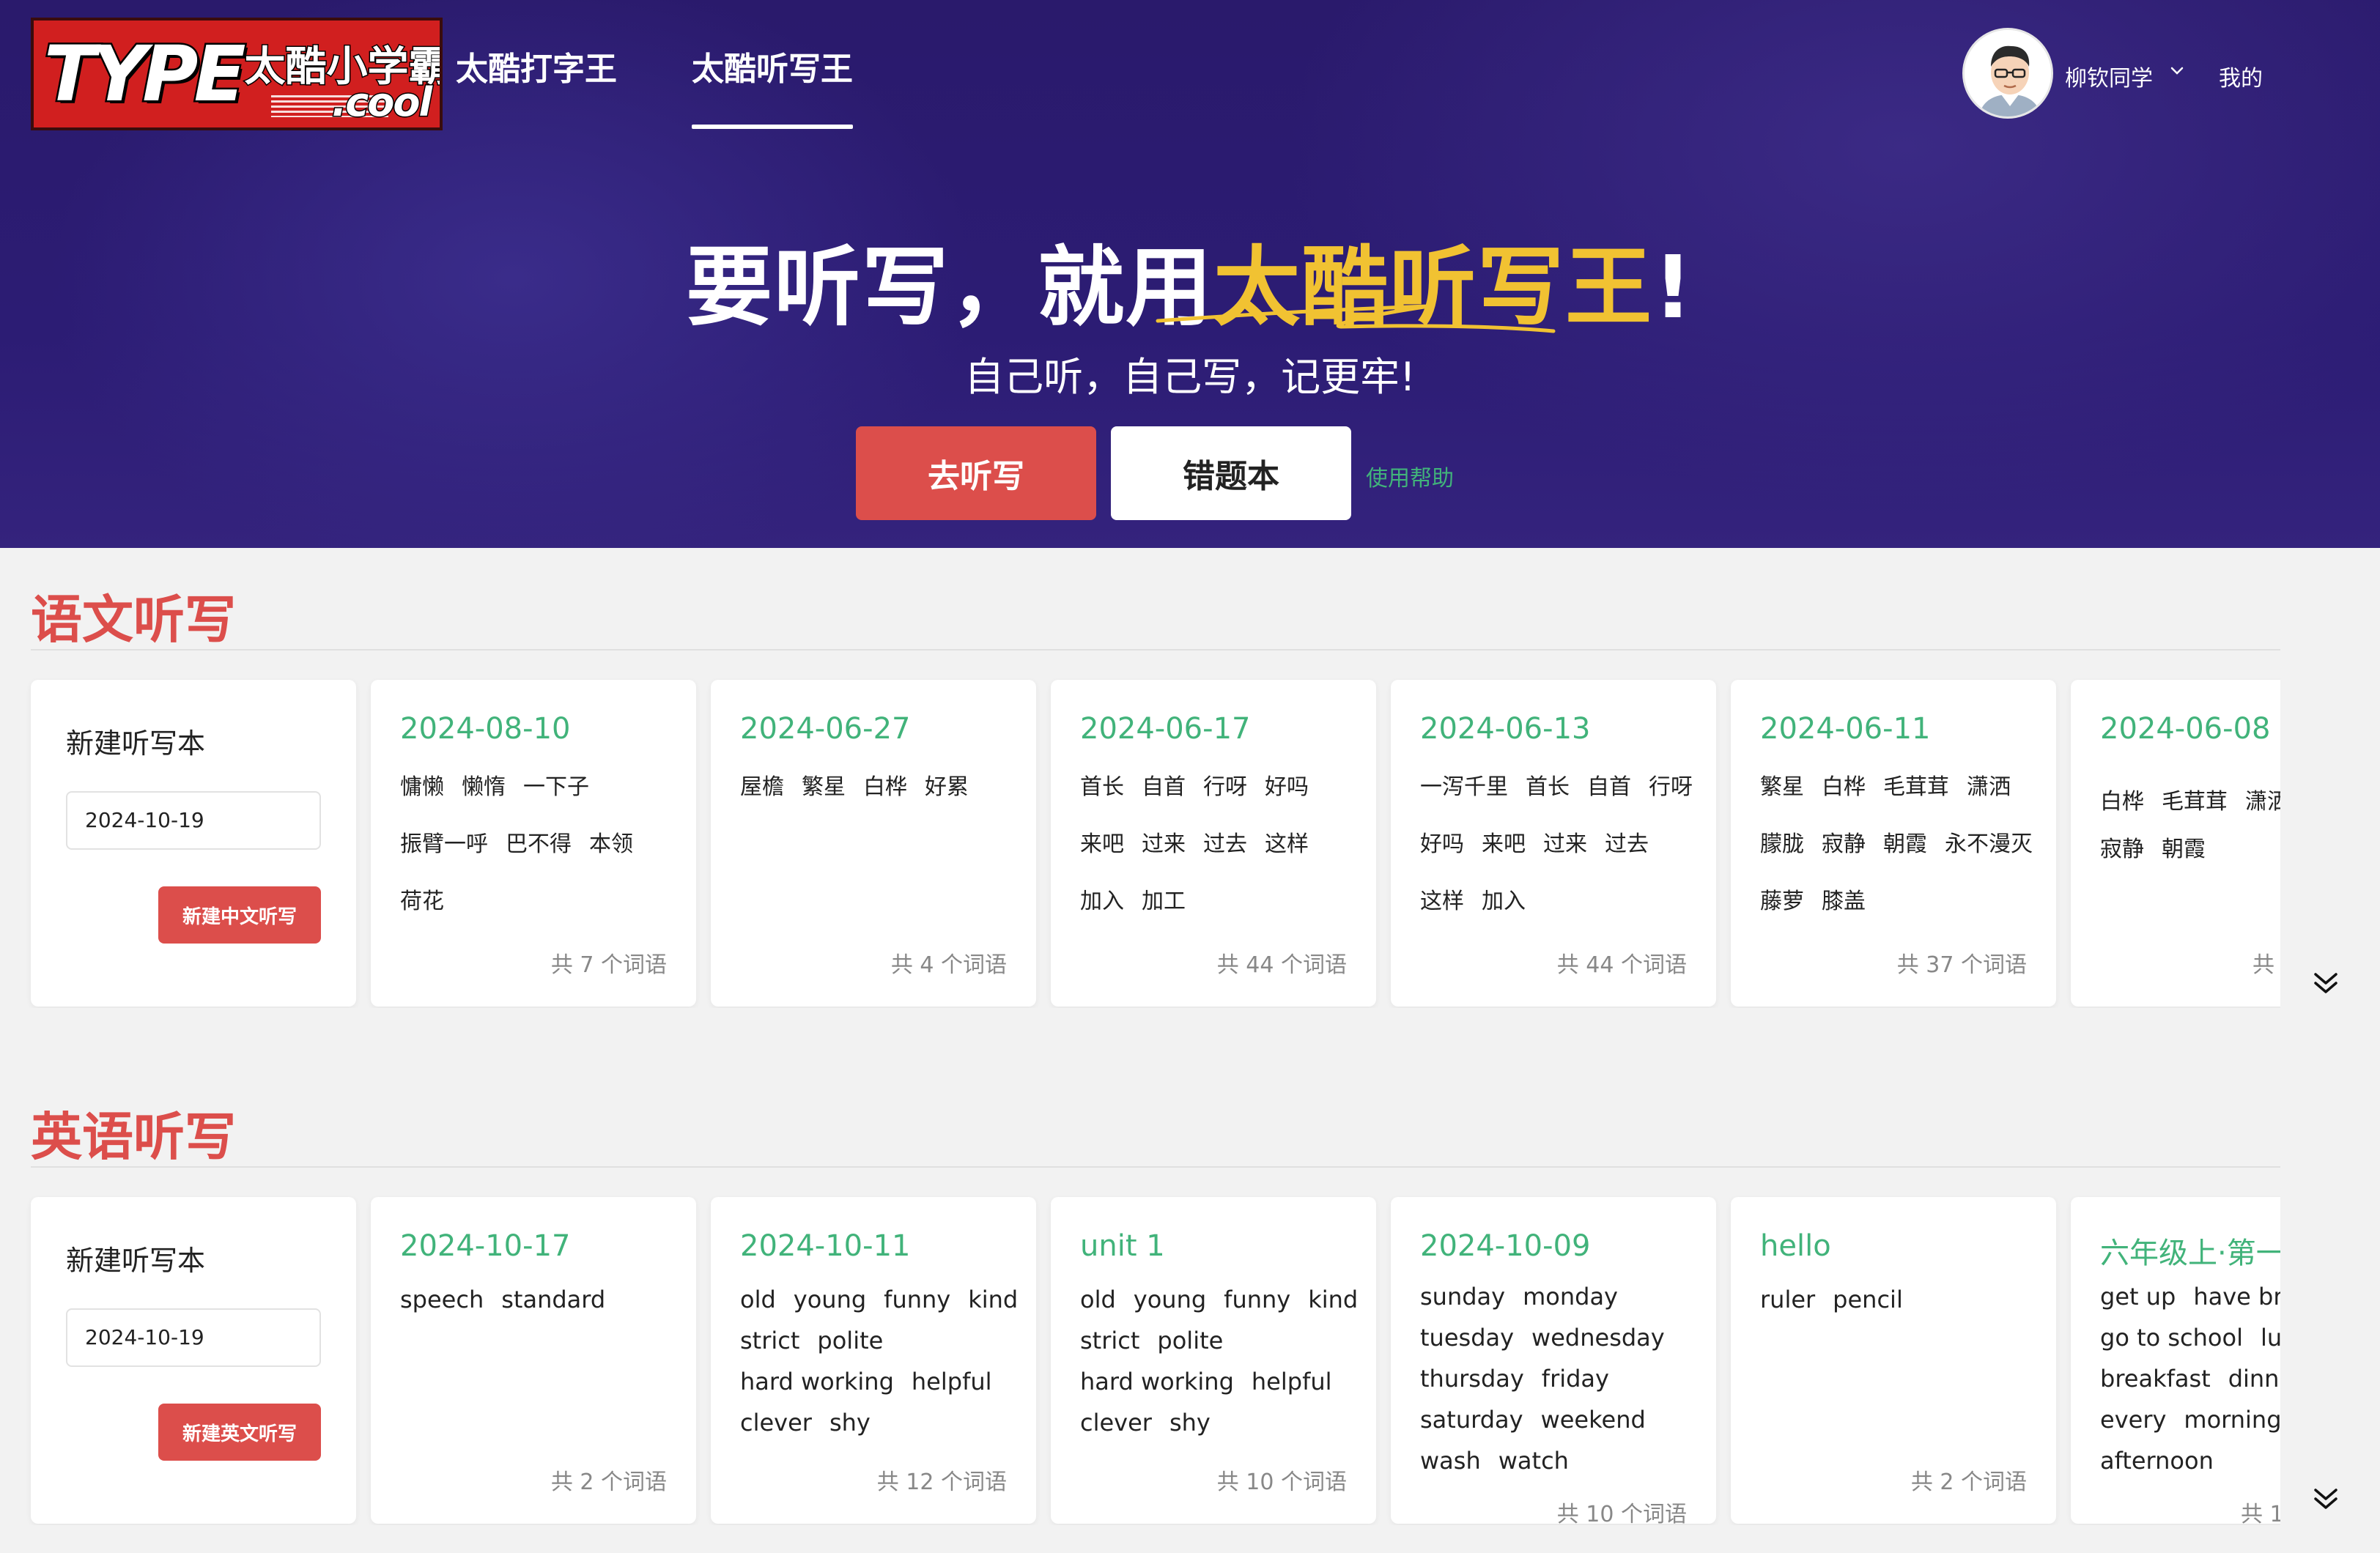  I want to click on card-title: 2024-06-17, so click(1165, 729).